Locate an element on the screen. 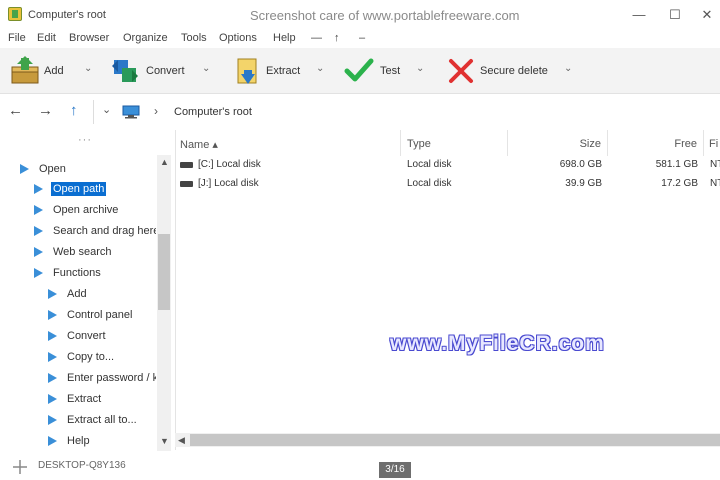 This screenshot has width=720, height=480. address-bar: ← → ↑ ⌄ › Computer's root is located at coordinates (360, 112).